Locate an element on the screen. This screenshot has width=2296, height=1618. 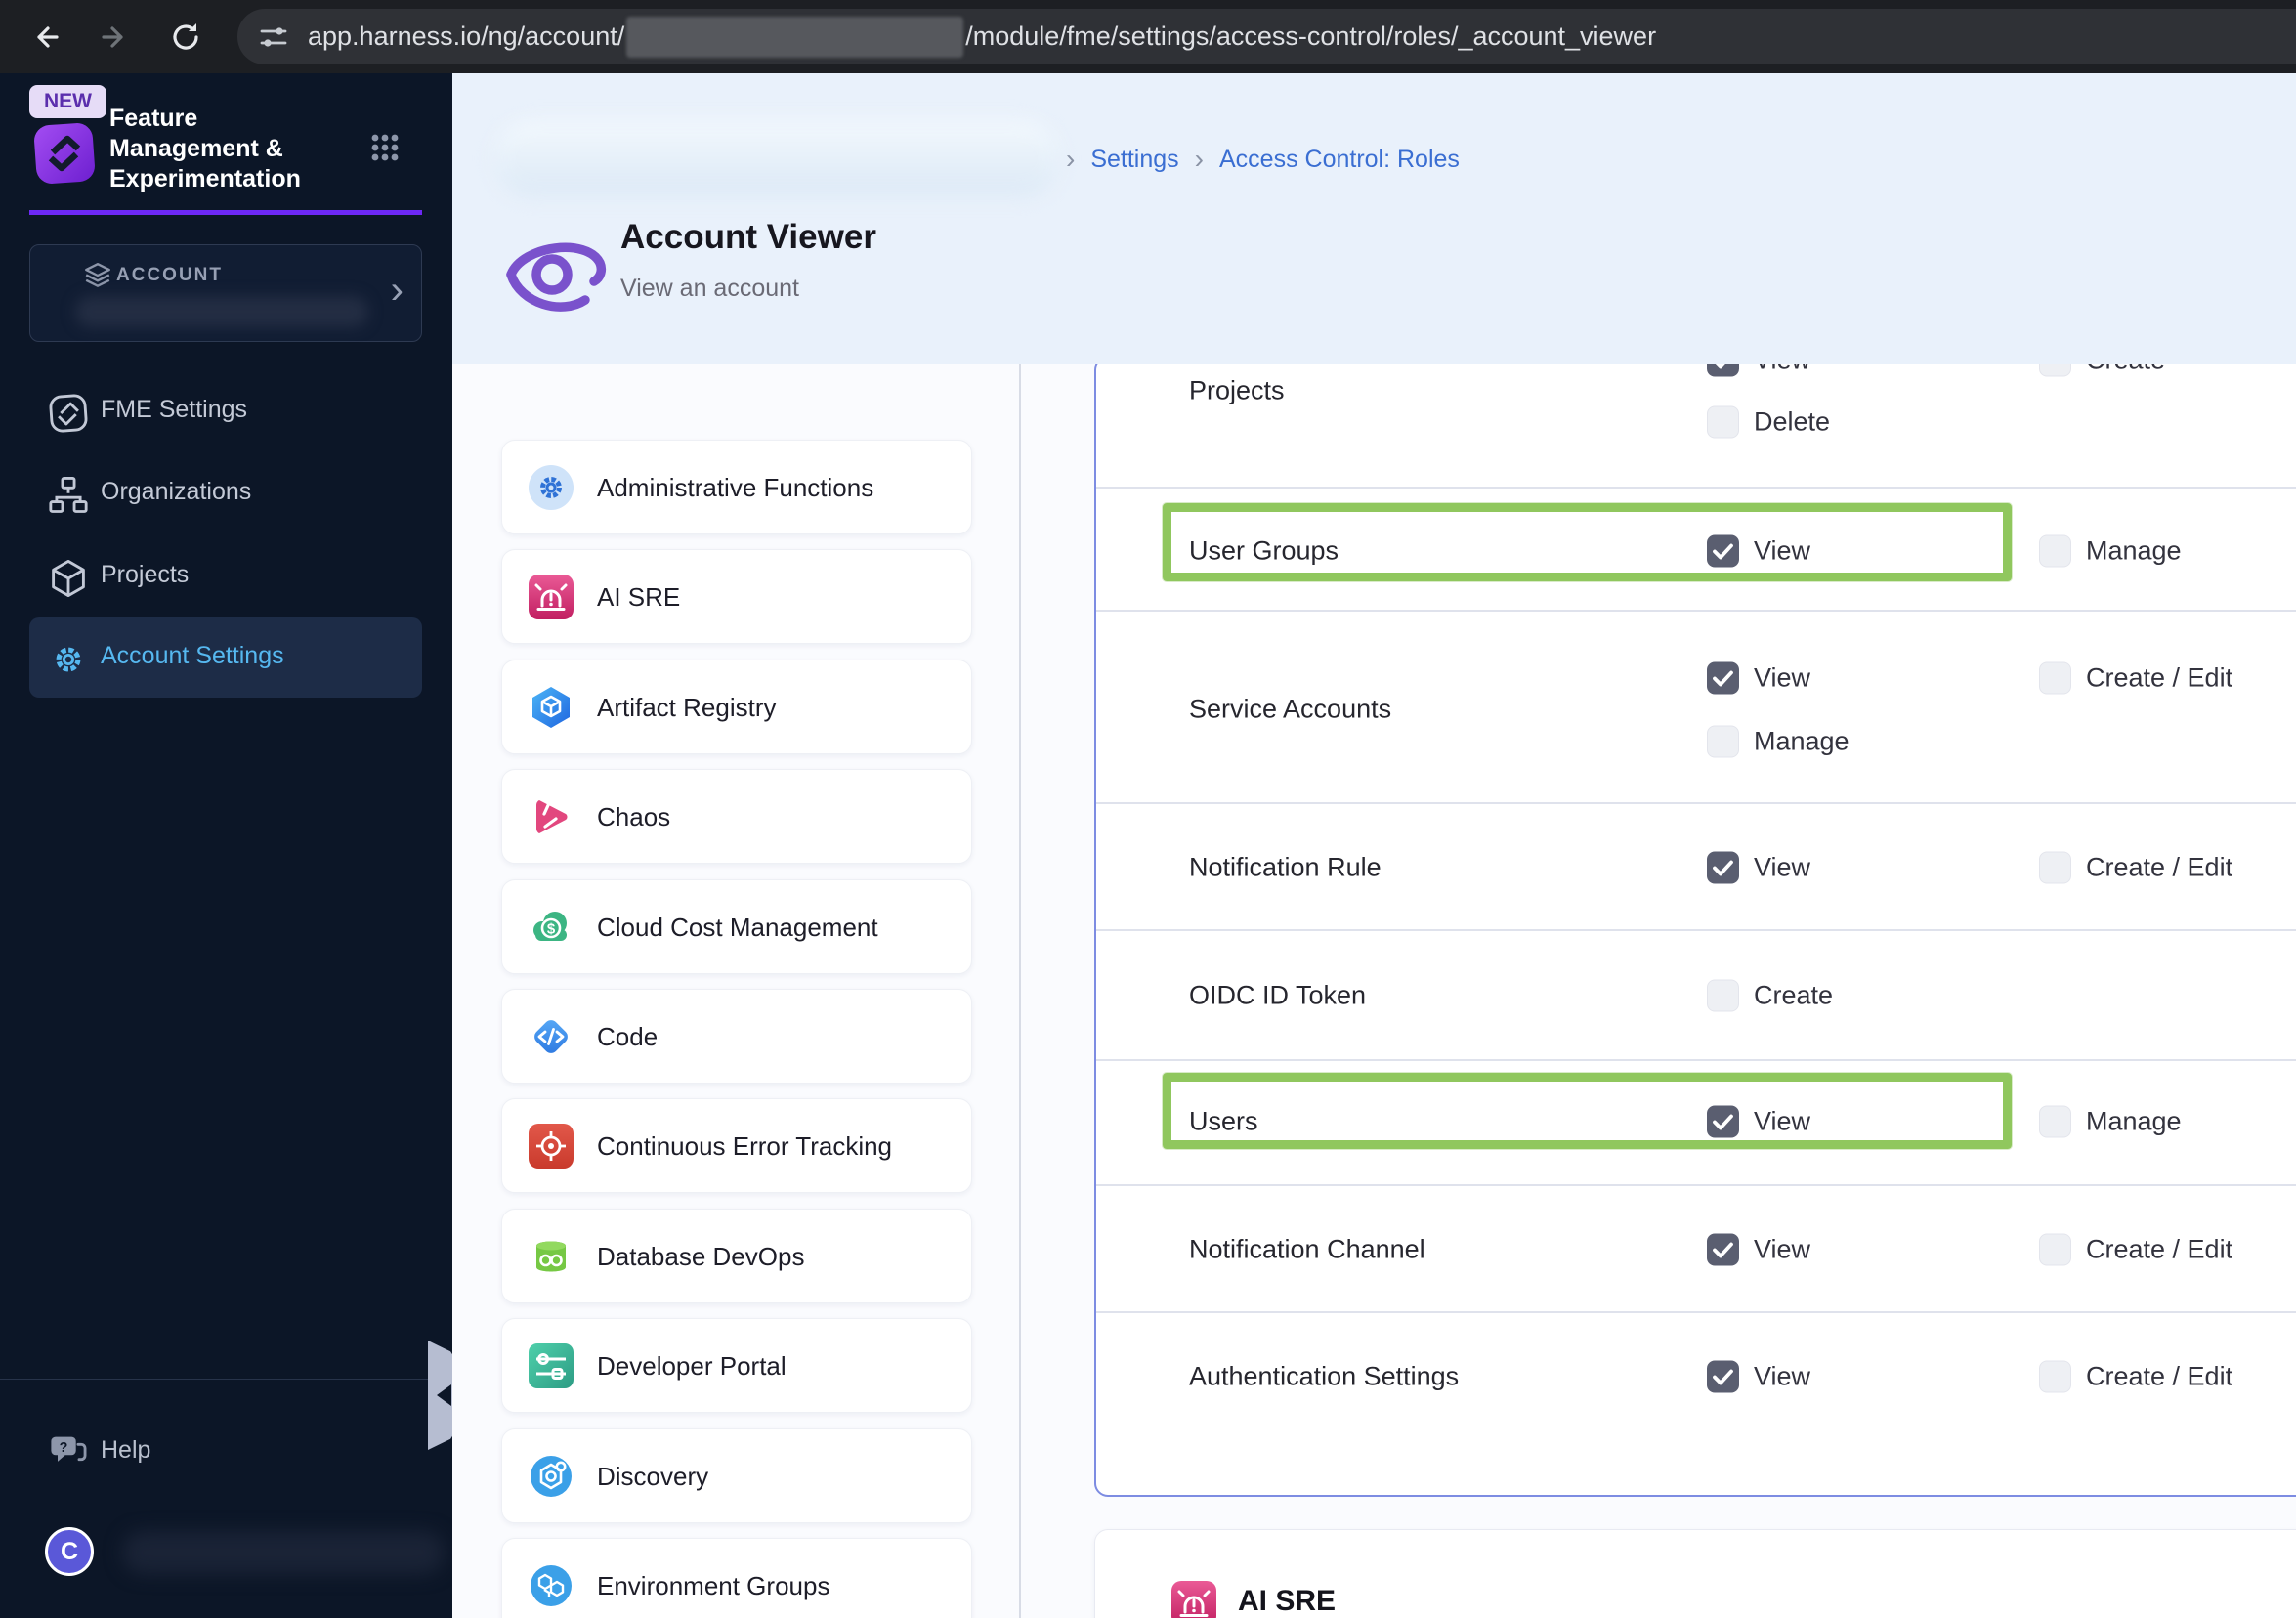
category-item-continuous-error-tracking: Continuous Error Tracking is located at coordinates (737, 1146).